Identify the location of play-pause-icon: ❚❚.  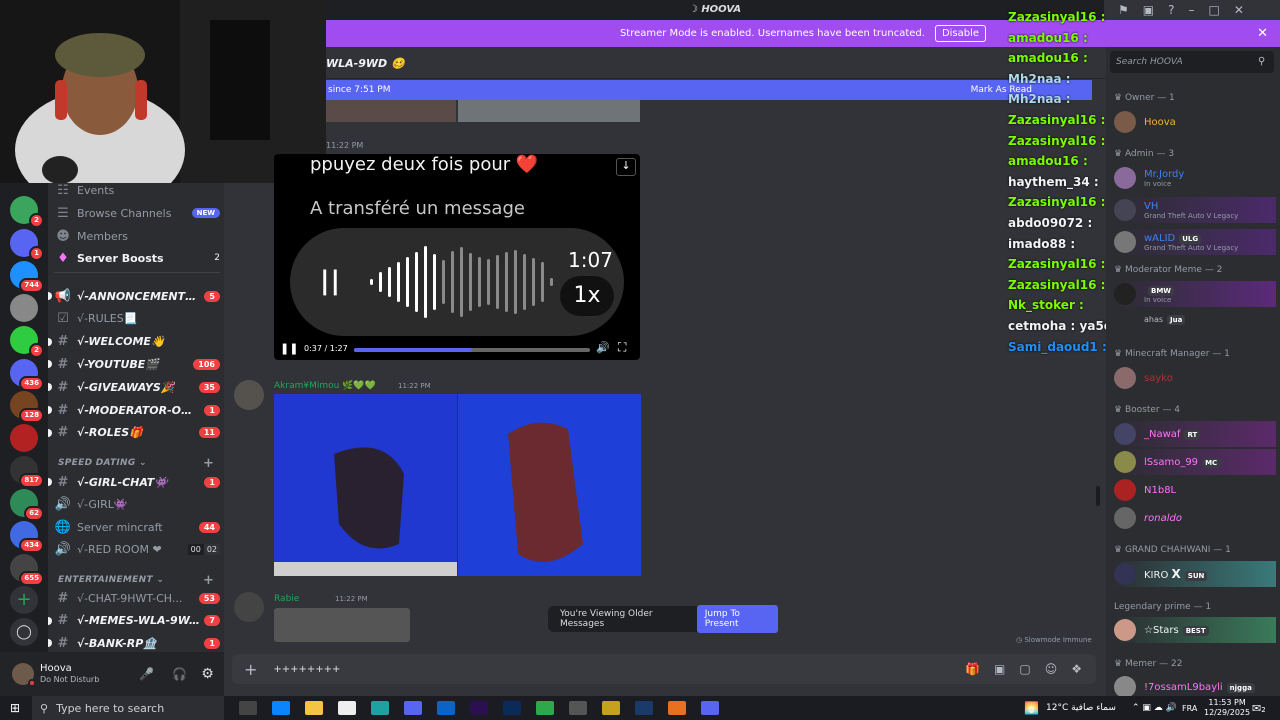
(289, 348).